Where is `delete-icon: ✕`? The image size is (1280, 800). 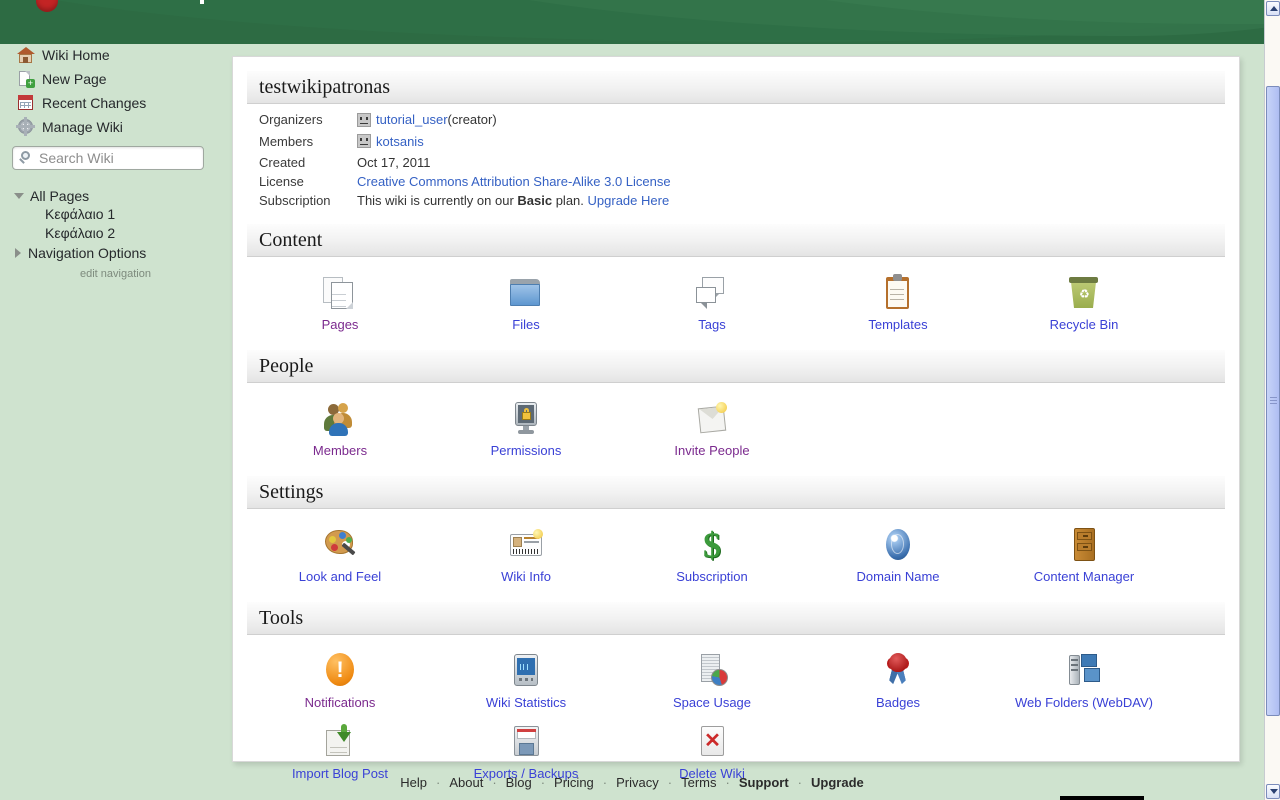
delete-icon: ✕ is located at coordinates (712, 742).